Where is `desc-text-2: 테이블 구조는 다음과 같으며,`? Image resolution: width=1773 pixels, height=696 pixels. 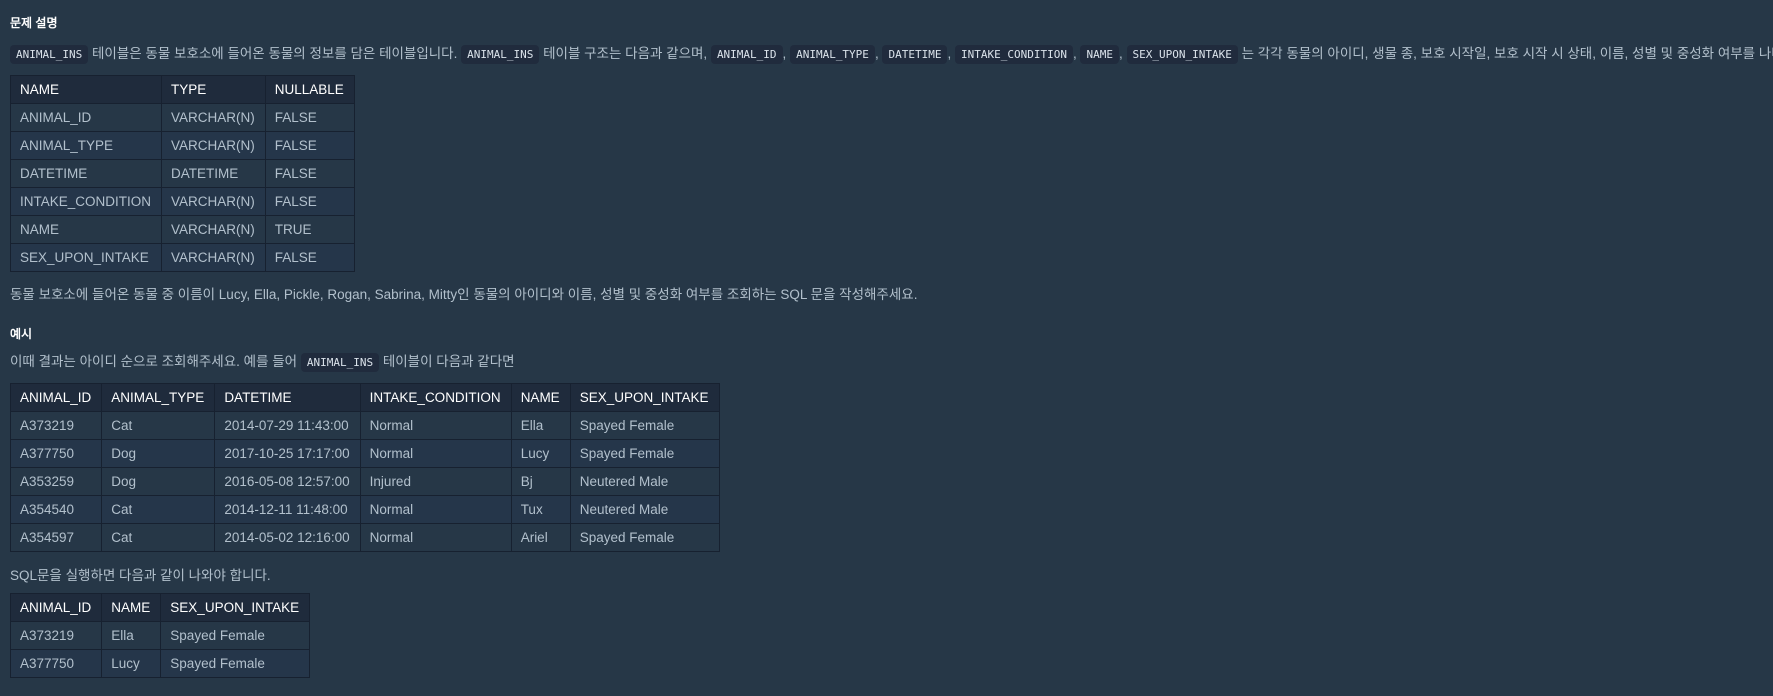
desc-text-2: 테이블 구조는 다음과 같으며, is located at coordinates (625, 53).